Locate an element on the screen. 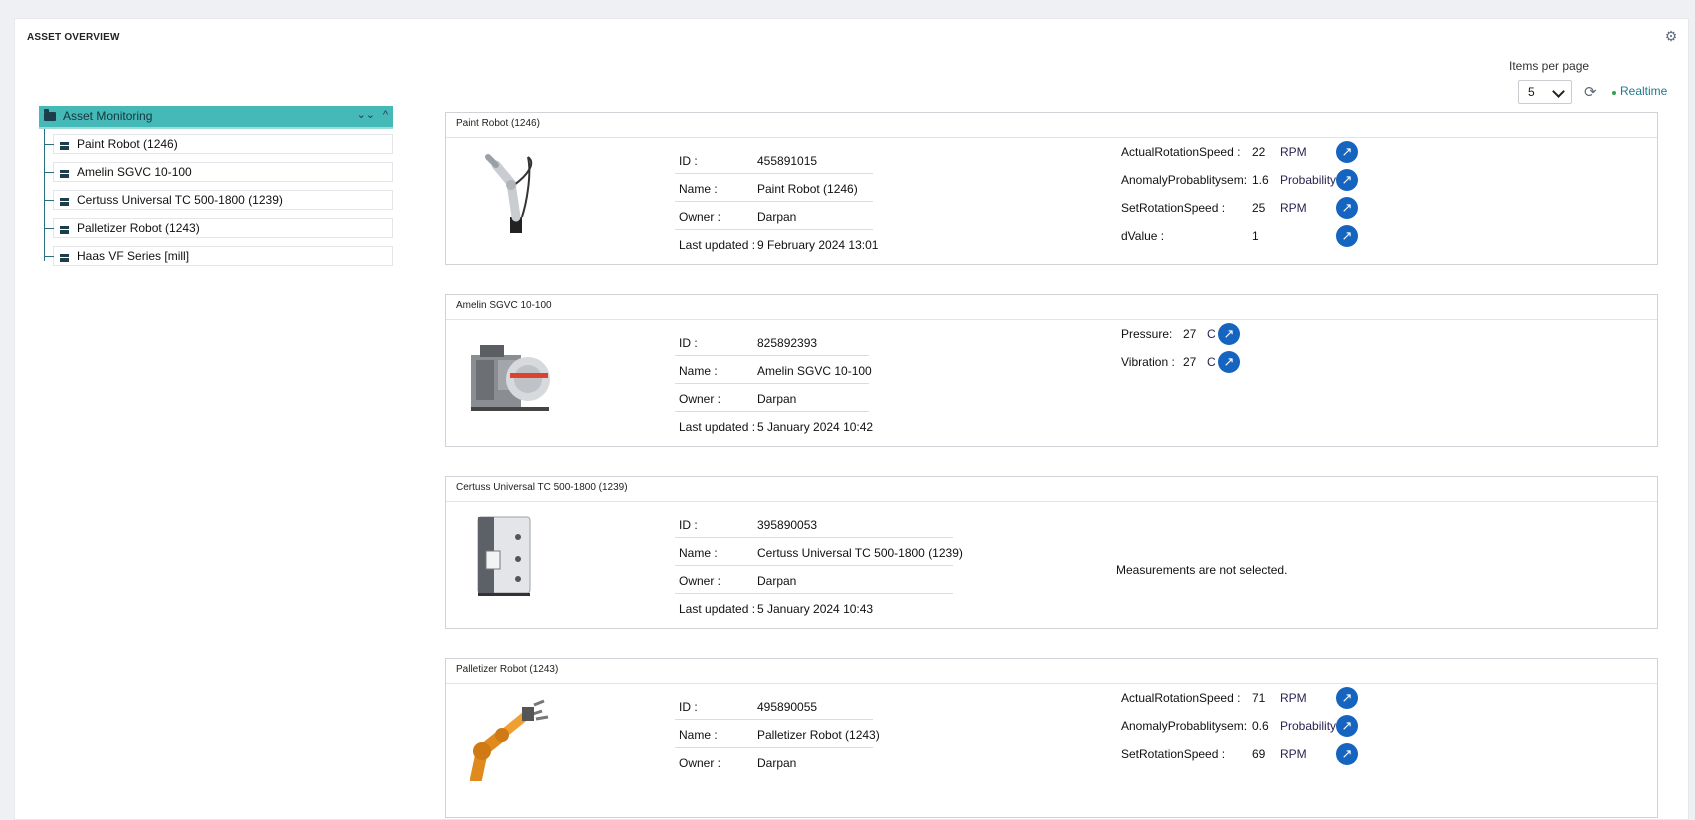 This screenshot has height=820, width=1695. realtime-link: Realtime is located at coordinates (1643, 91).